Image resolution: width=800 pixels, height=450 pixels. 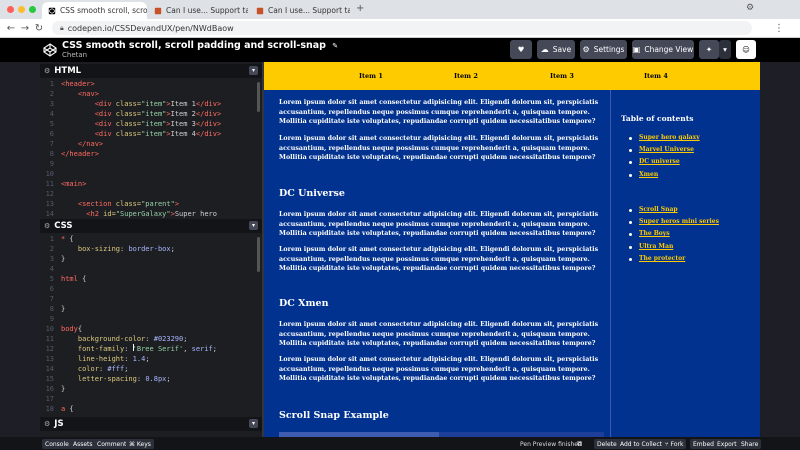 I want to click on codepen-logo-icon, so click(x=50, y=50).